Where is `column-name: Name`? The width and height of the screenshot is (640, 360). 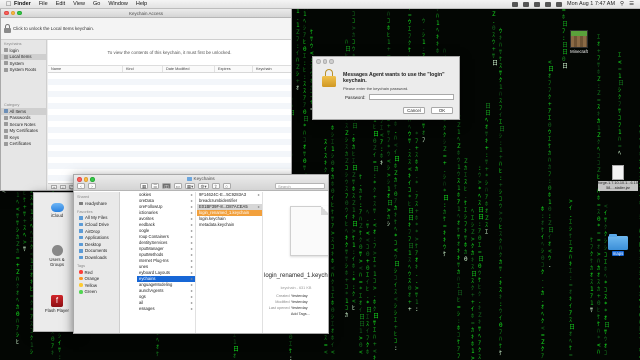
column-name: Name is located at coordinates (85, 69).